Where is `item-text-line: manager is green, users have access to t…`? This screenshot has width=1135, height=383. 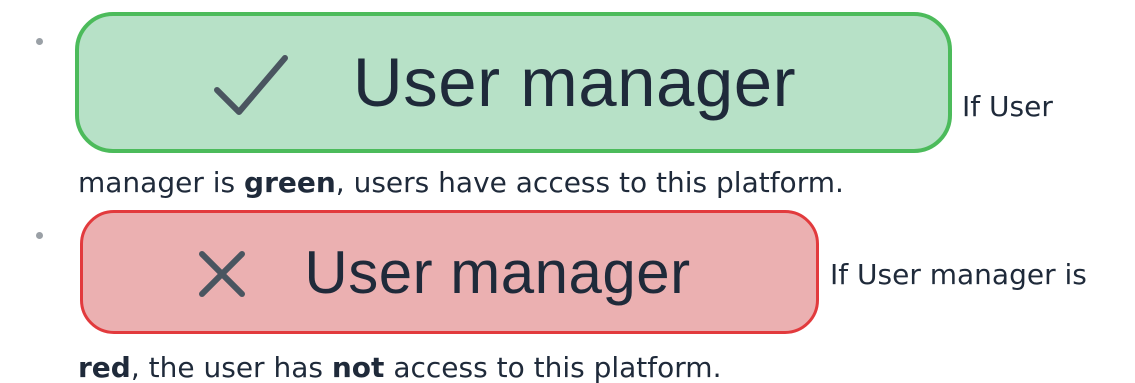 item-text-line: manager is green, users have access to t… is located at coordinates (461, 183).